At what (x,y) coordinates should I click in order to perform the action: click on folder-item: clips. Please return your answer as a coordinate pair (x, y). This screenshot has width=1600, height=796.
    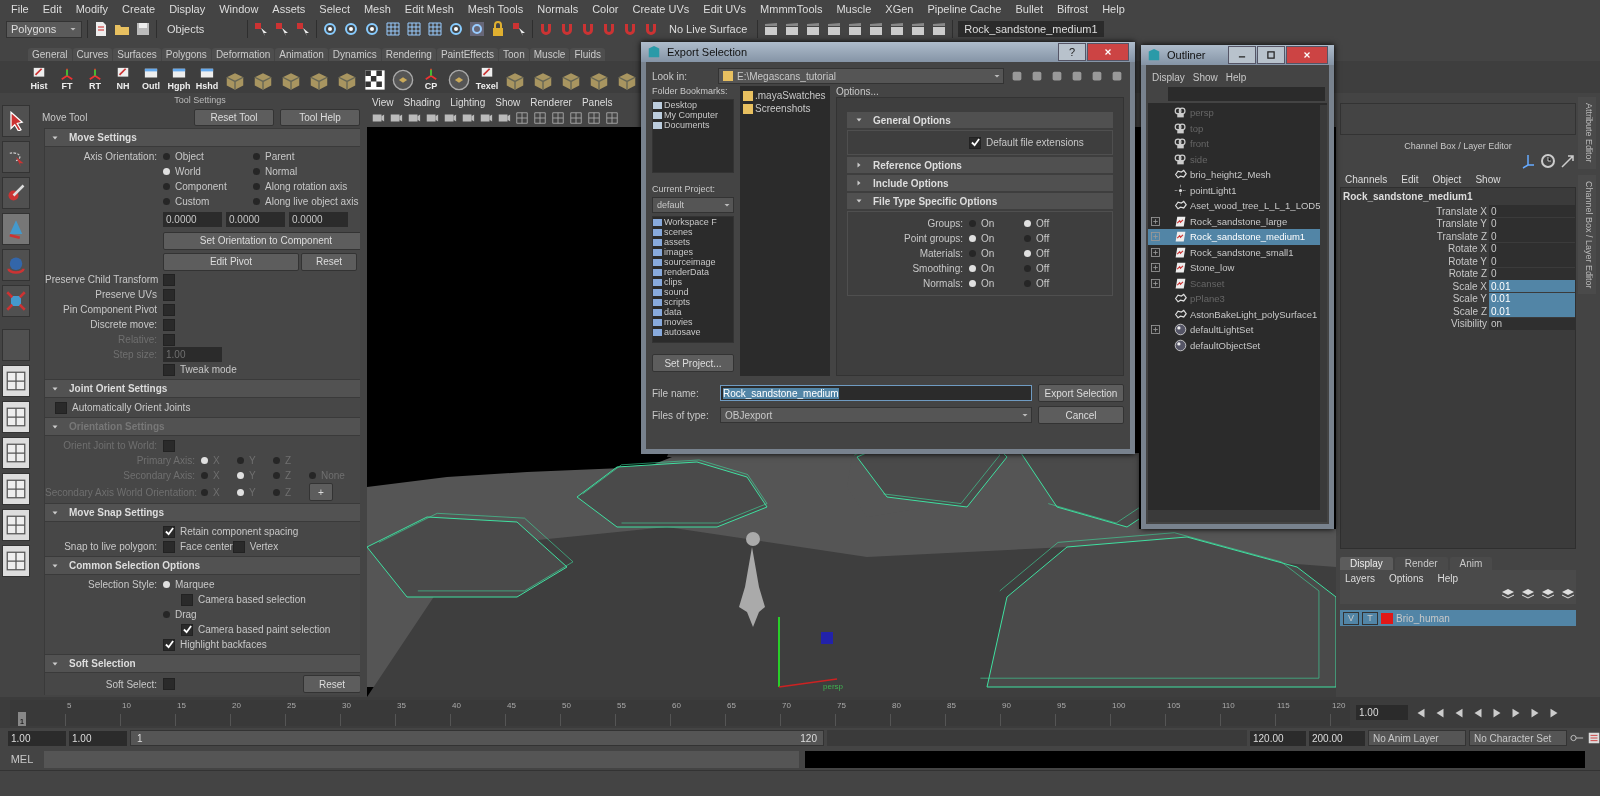
    Looking at the image, I should click on (693, 282).